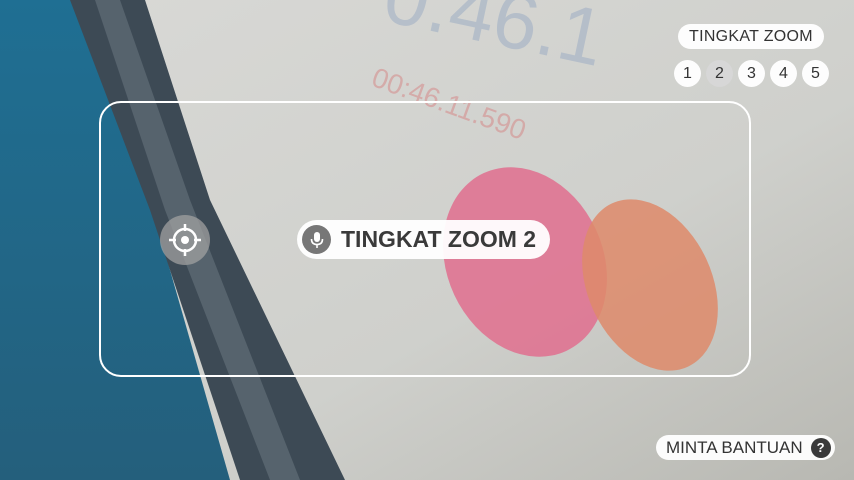  Describe the element at coordinates (734, 447) in the screenshot. I see `help-label: MINTA BANTUAN` at that location.